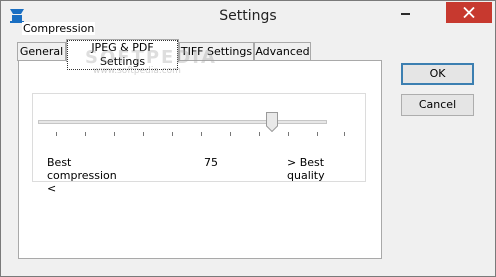 This screenshot has width=496, height=277. I want to click on minimize-icon, so click(405, 14).